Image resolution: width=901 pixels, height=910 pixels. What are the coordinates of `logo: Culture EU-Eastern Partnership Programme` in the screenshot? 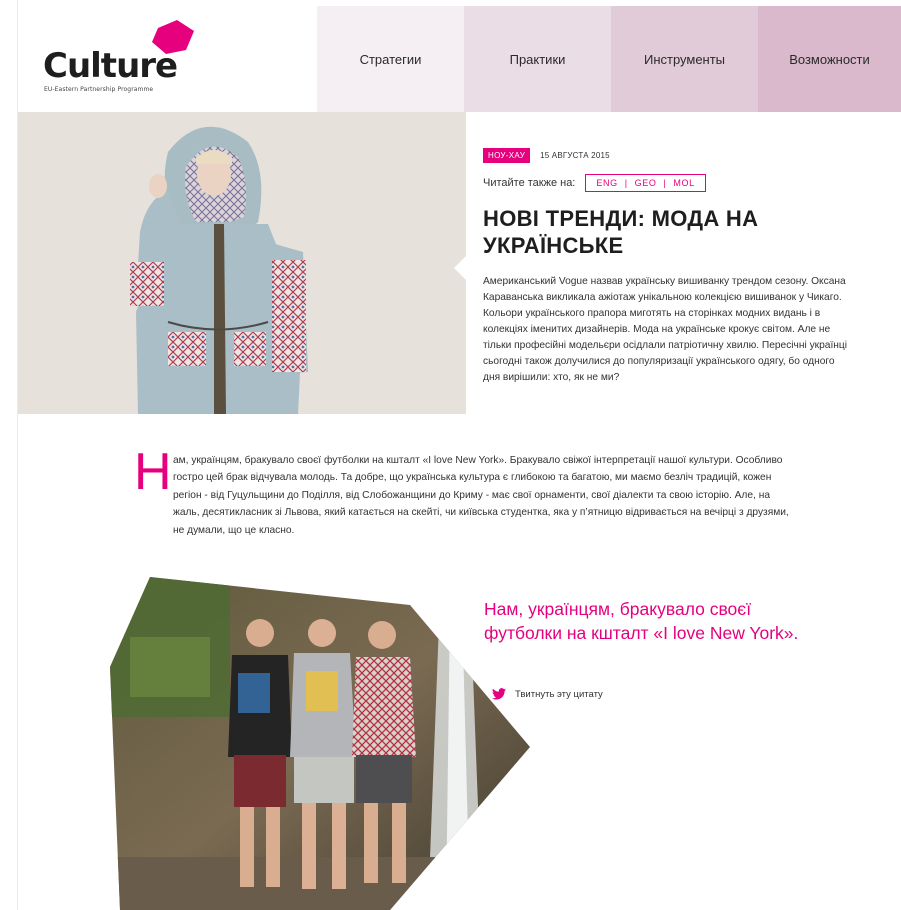 It's located at (167, 59).